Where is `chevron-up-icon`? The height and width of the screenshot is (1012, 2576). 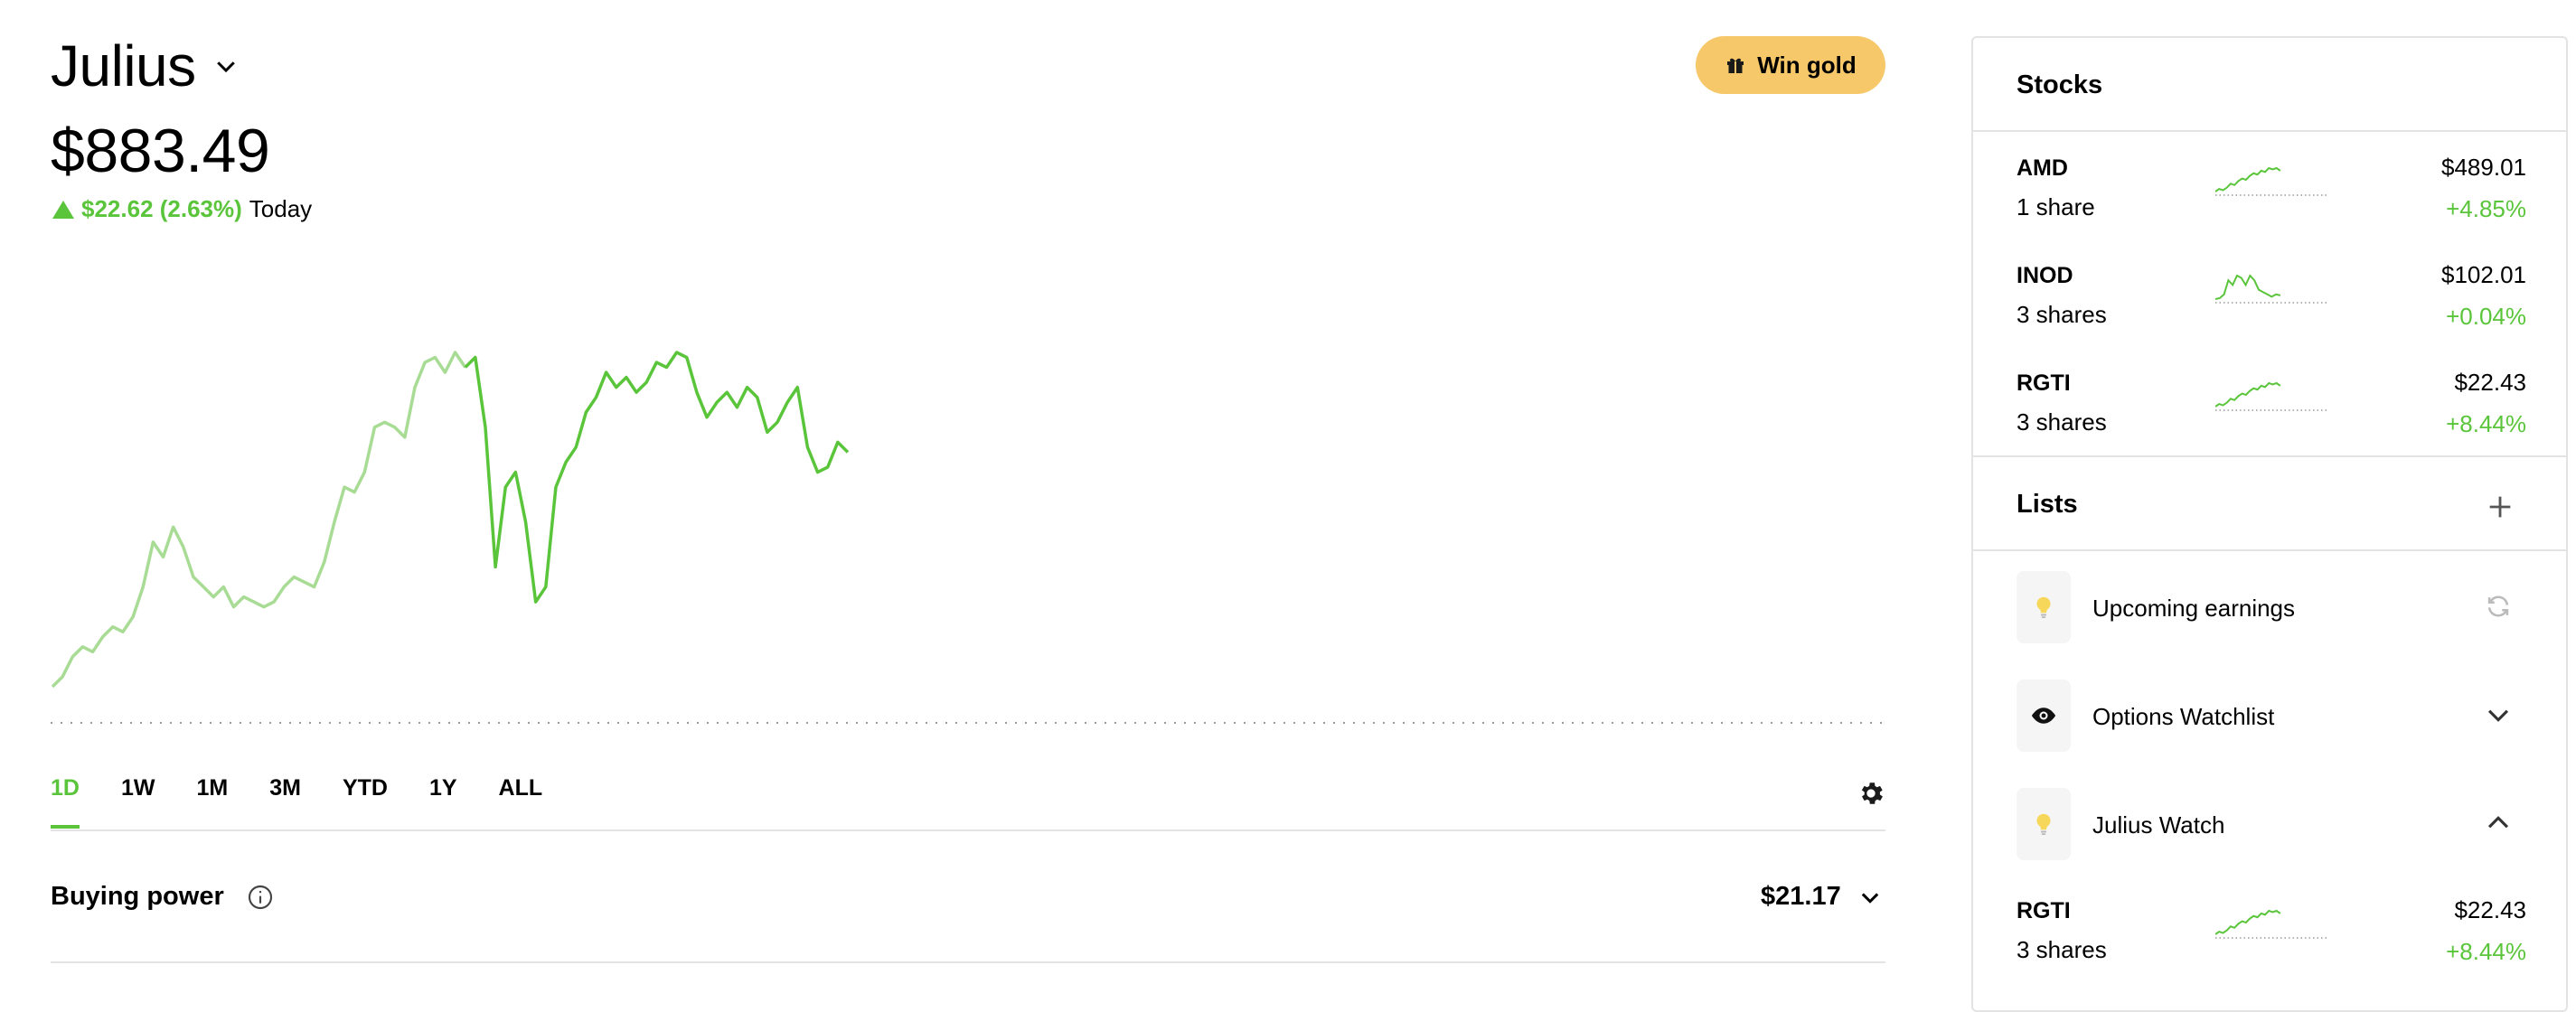
chevron-up-icon is located at coordinates (2498, 824).